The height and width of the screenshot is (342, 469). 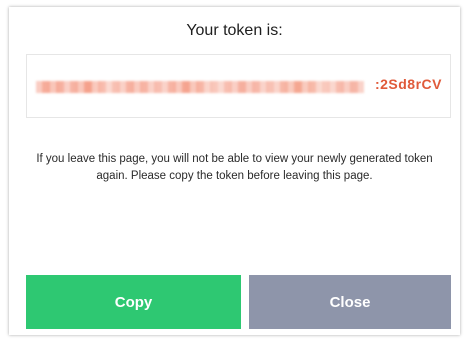 I want to click on redacted-token, so click(x=200, y=87).